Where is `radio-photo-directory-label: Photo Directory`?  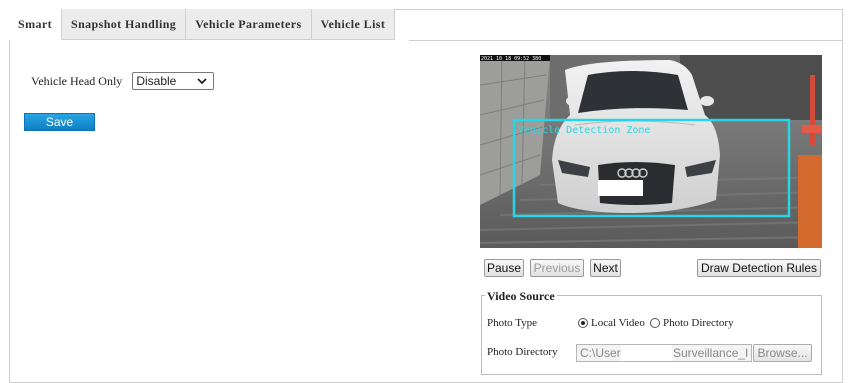
radio-photo-directory-label: Photo Directory is located at coordinates (698, 323).